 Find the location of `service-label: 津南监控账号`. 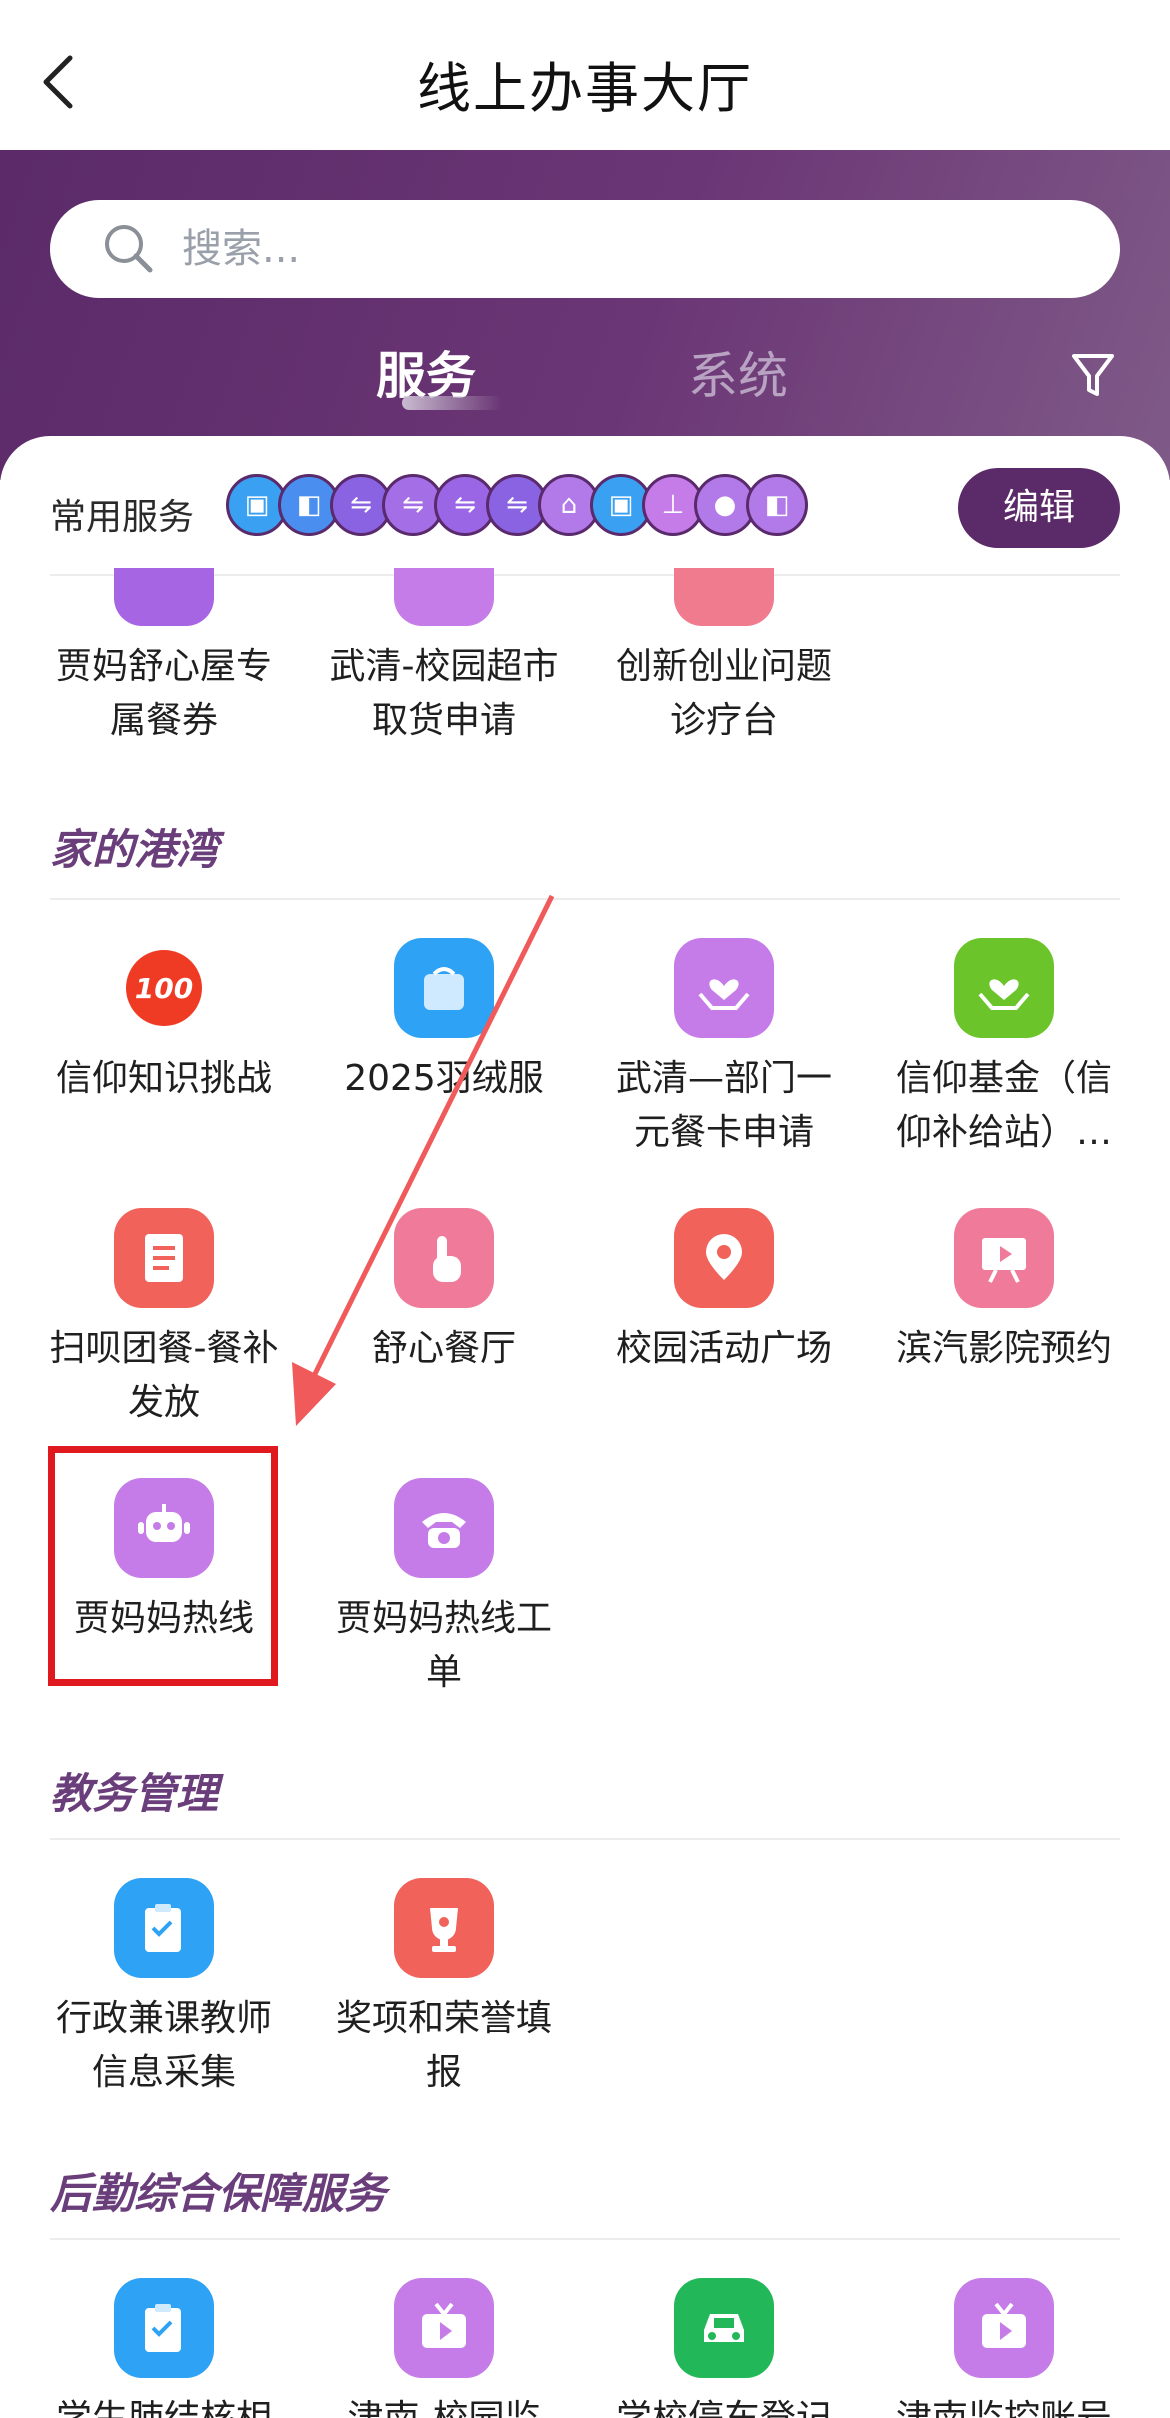

service-label: 津南监控账号 is located at coordinates (1004, 2405).